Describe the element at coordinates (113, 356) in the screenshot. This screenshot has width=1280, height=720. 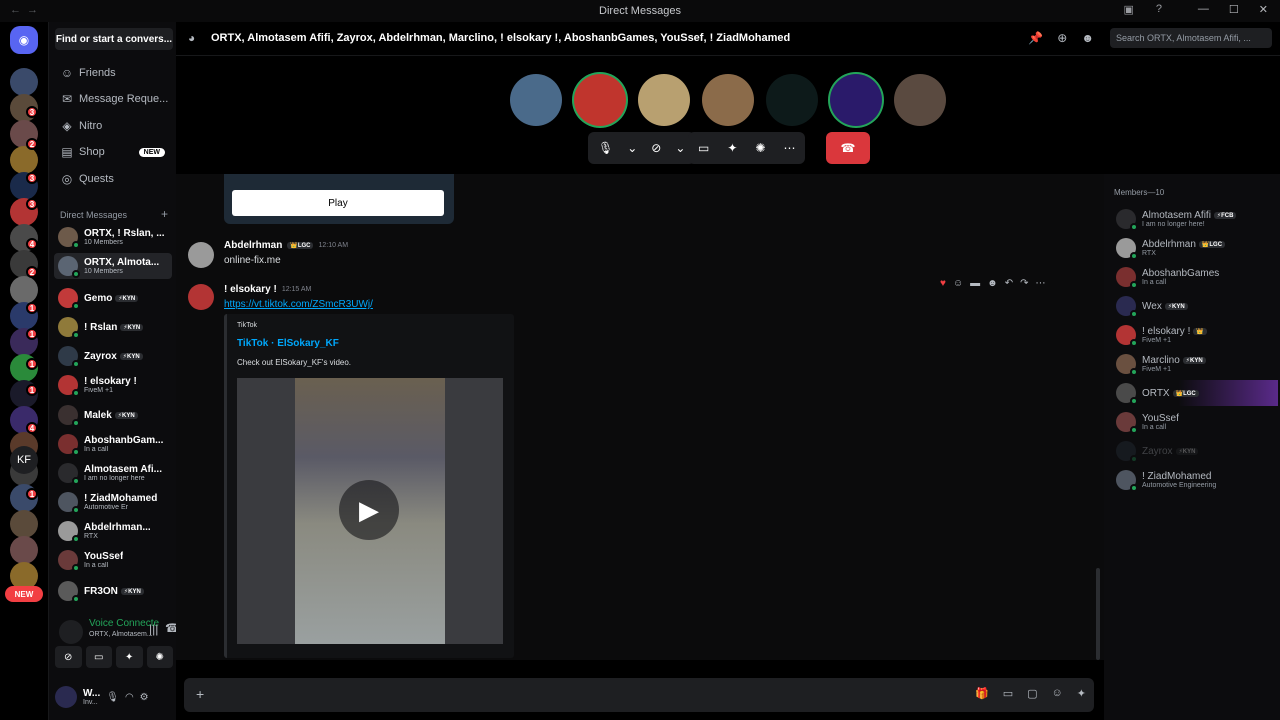
I see `dm-item: Zayrox ⚡KYN` at that location.